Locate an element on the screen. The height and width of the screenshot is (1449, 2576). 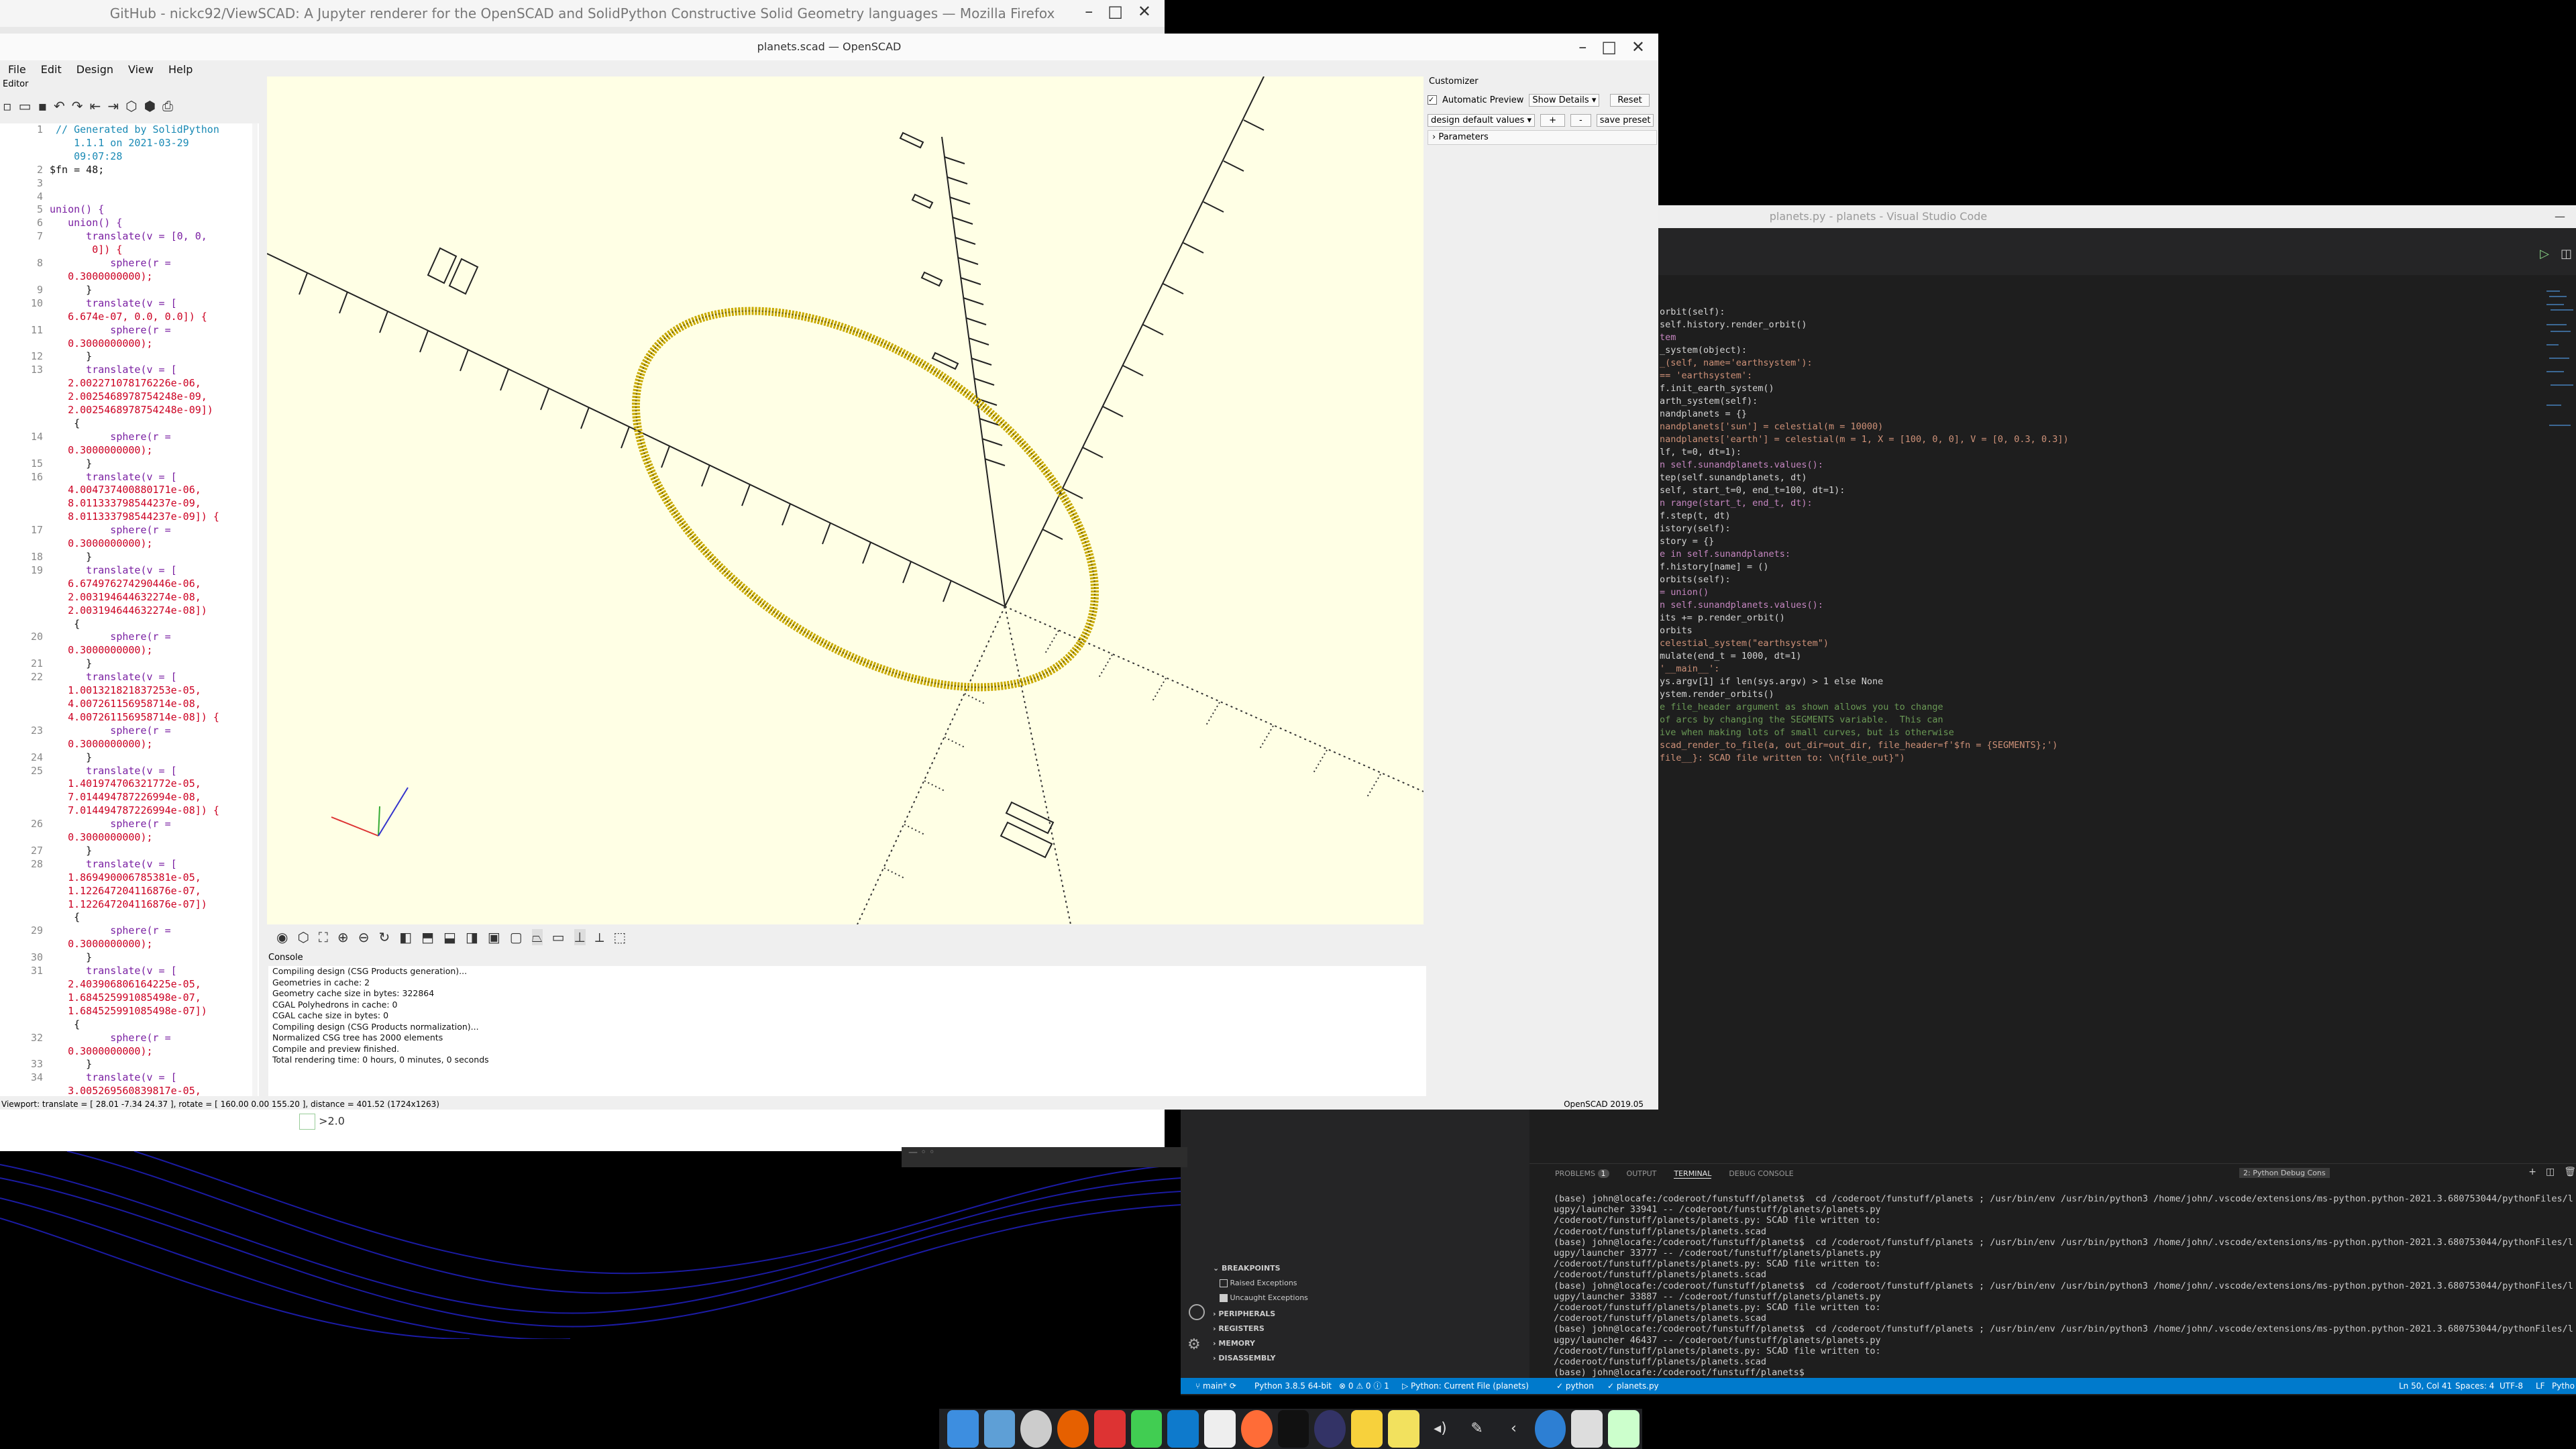
open-file-icon: ▭ is located at coordinates (25, 106).